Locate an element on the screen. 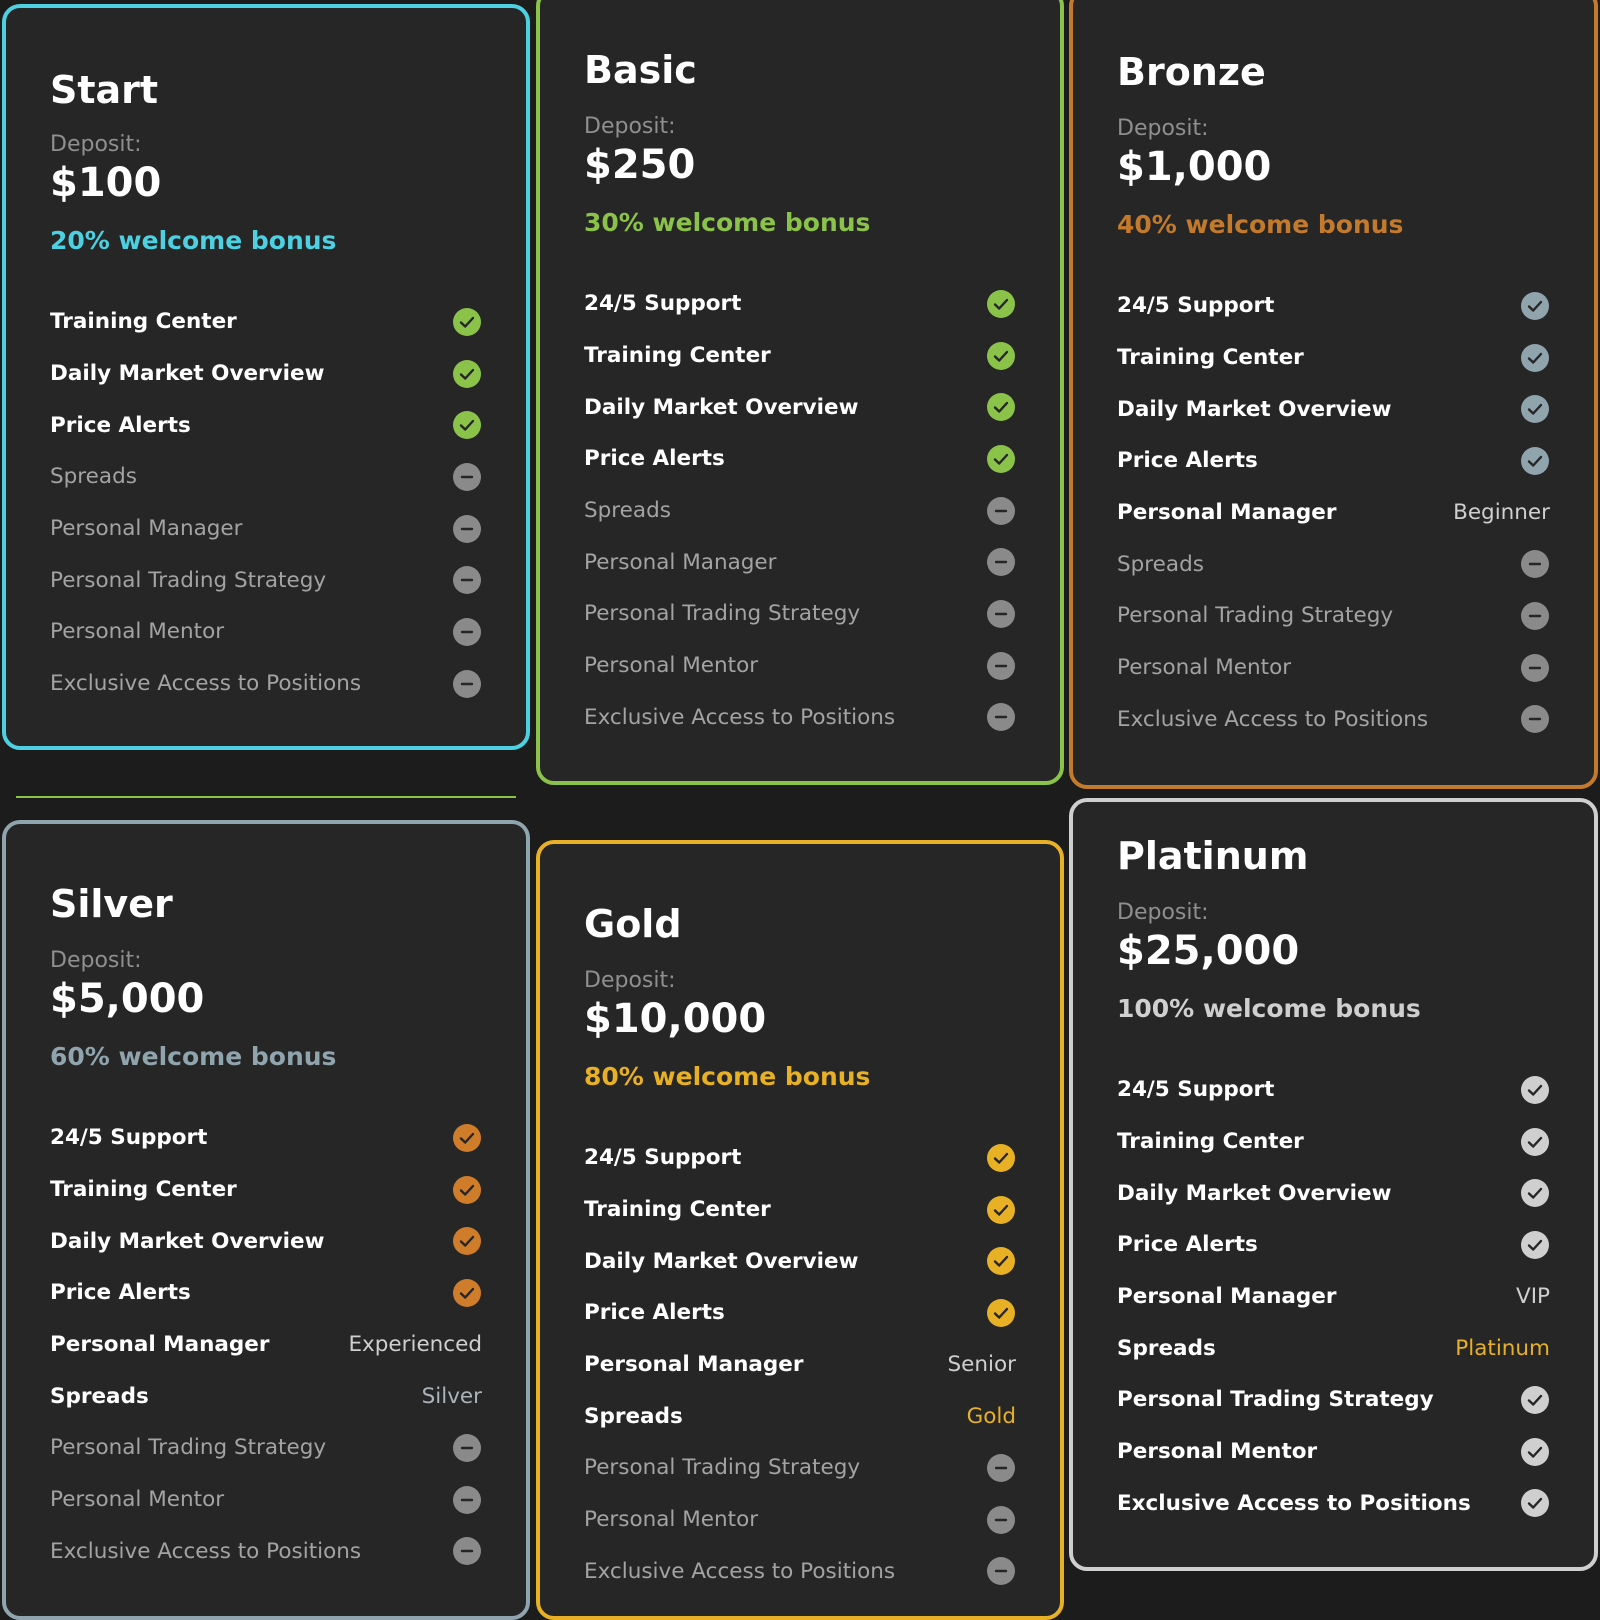 This screenshot has height=1620, width=1600. deposit-amount: $25,000 is located at coordinates (1208, 951).